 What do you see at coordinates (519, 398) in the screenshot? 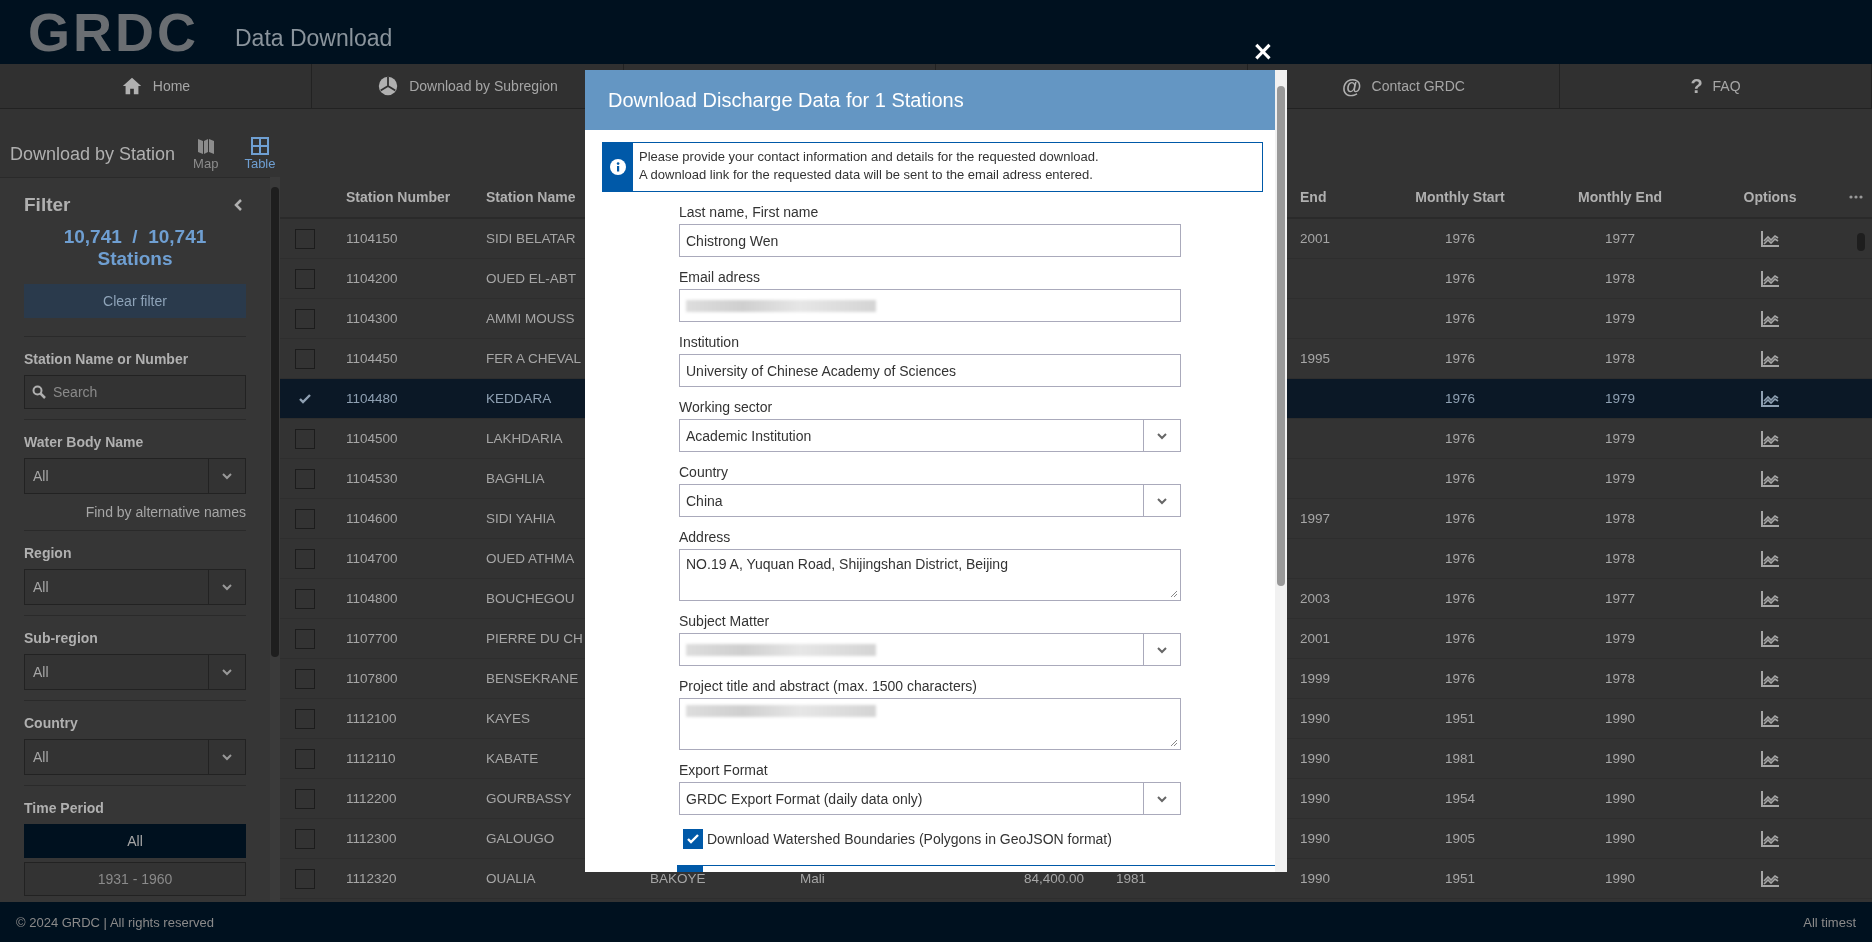
I see `table-cell: KEDDARA` at bounding box center [519, 398].